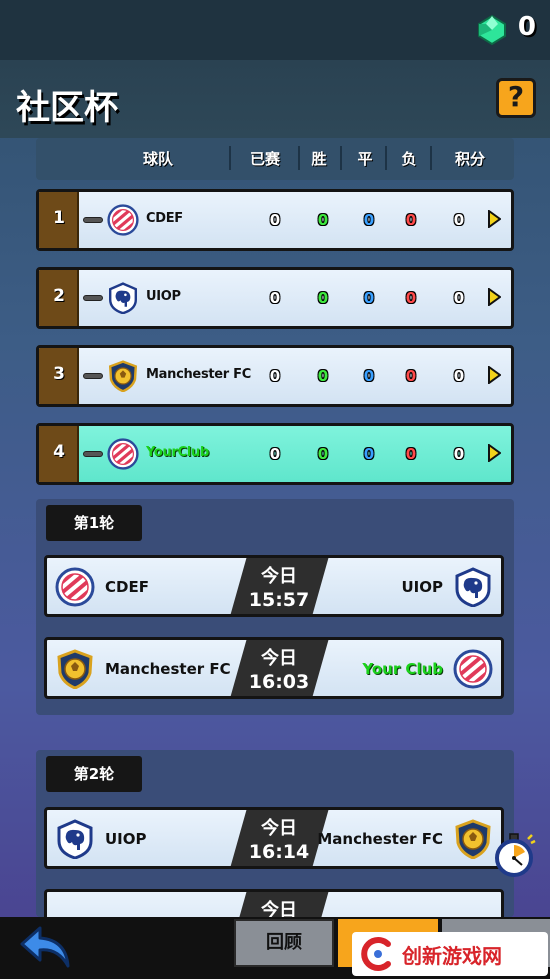 The image size is (550, 979). I want to click on away-team-name: UIOP, so click(422, 587).